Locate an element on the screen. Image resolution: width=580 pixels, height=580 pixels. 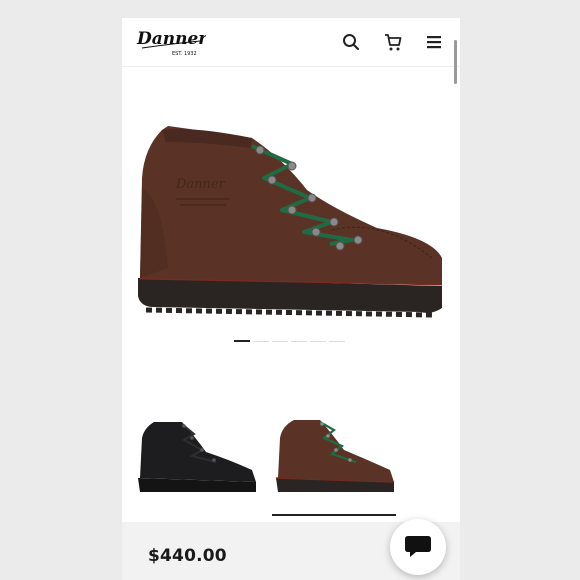
search-icon is located at coordinates (351, 42).